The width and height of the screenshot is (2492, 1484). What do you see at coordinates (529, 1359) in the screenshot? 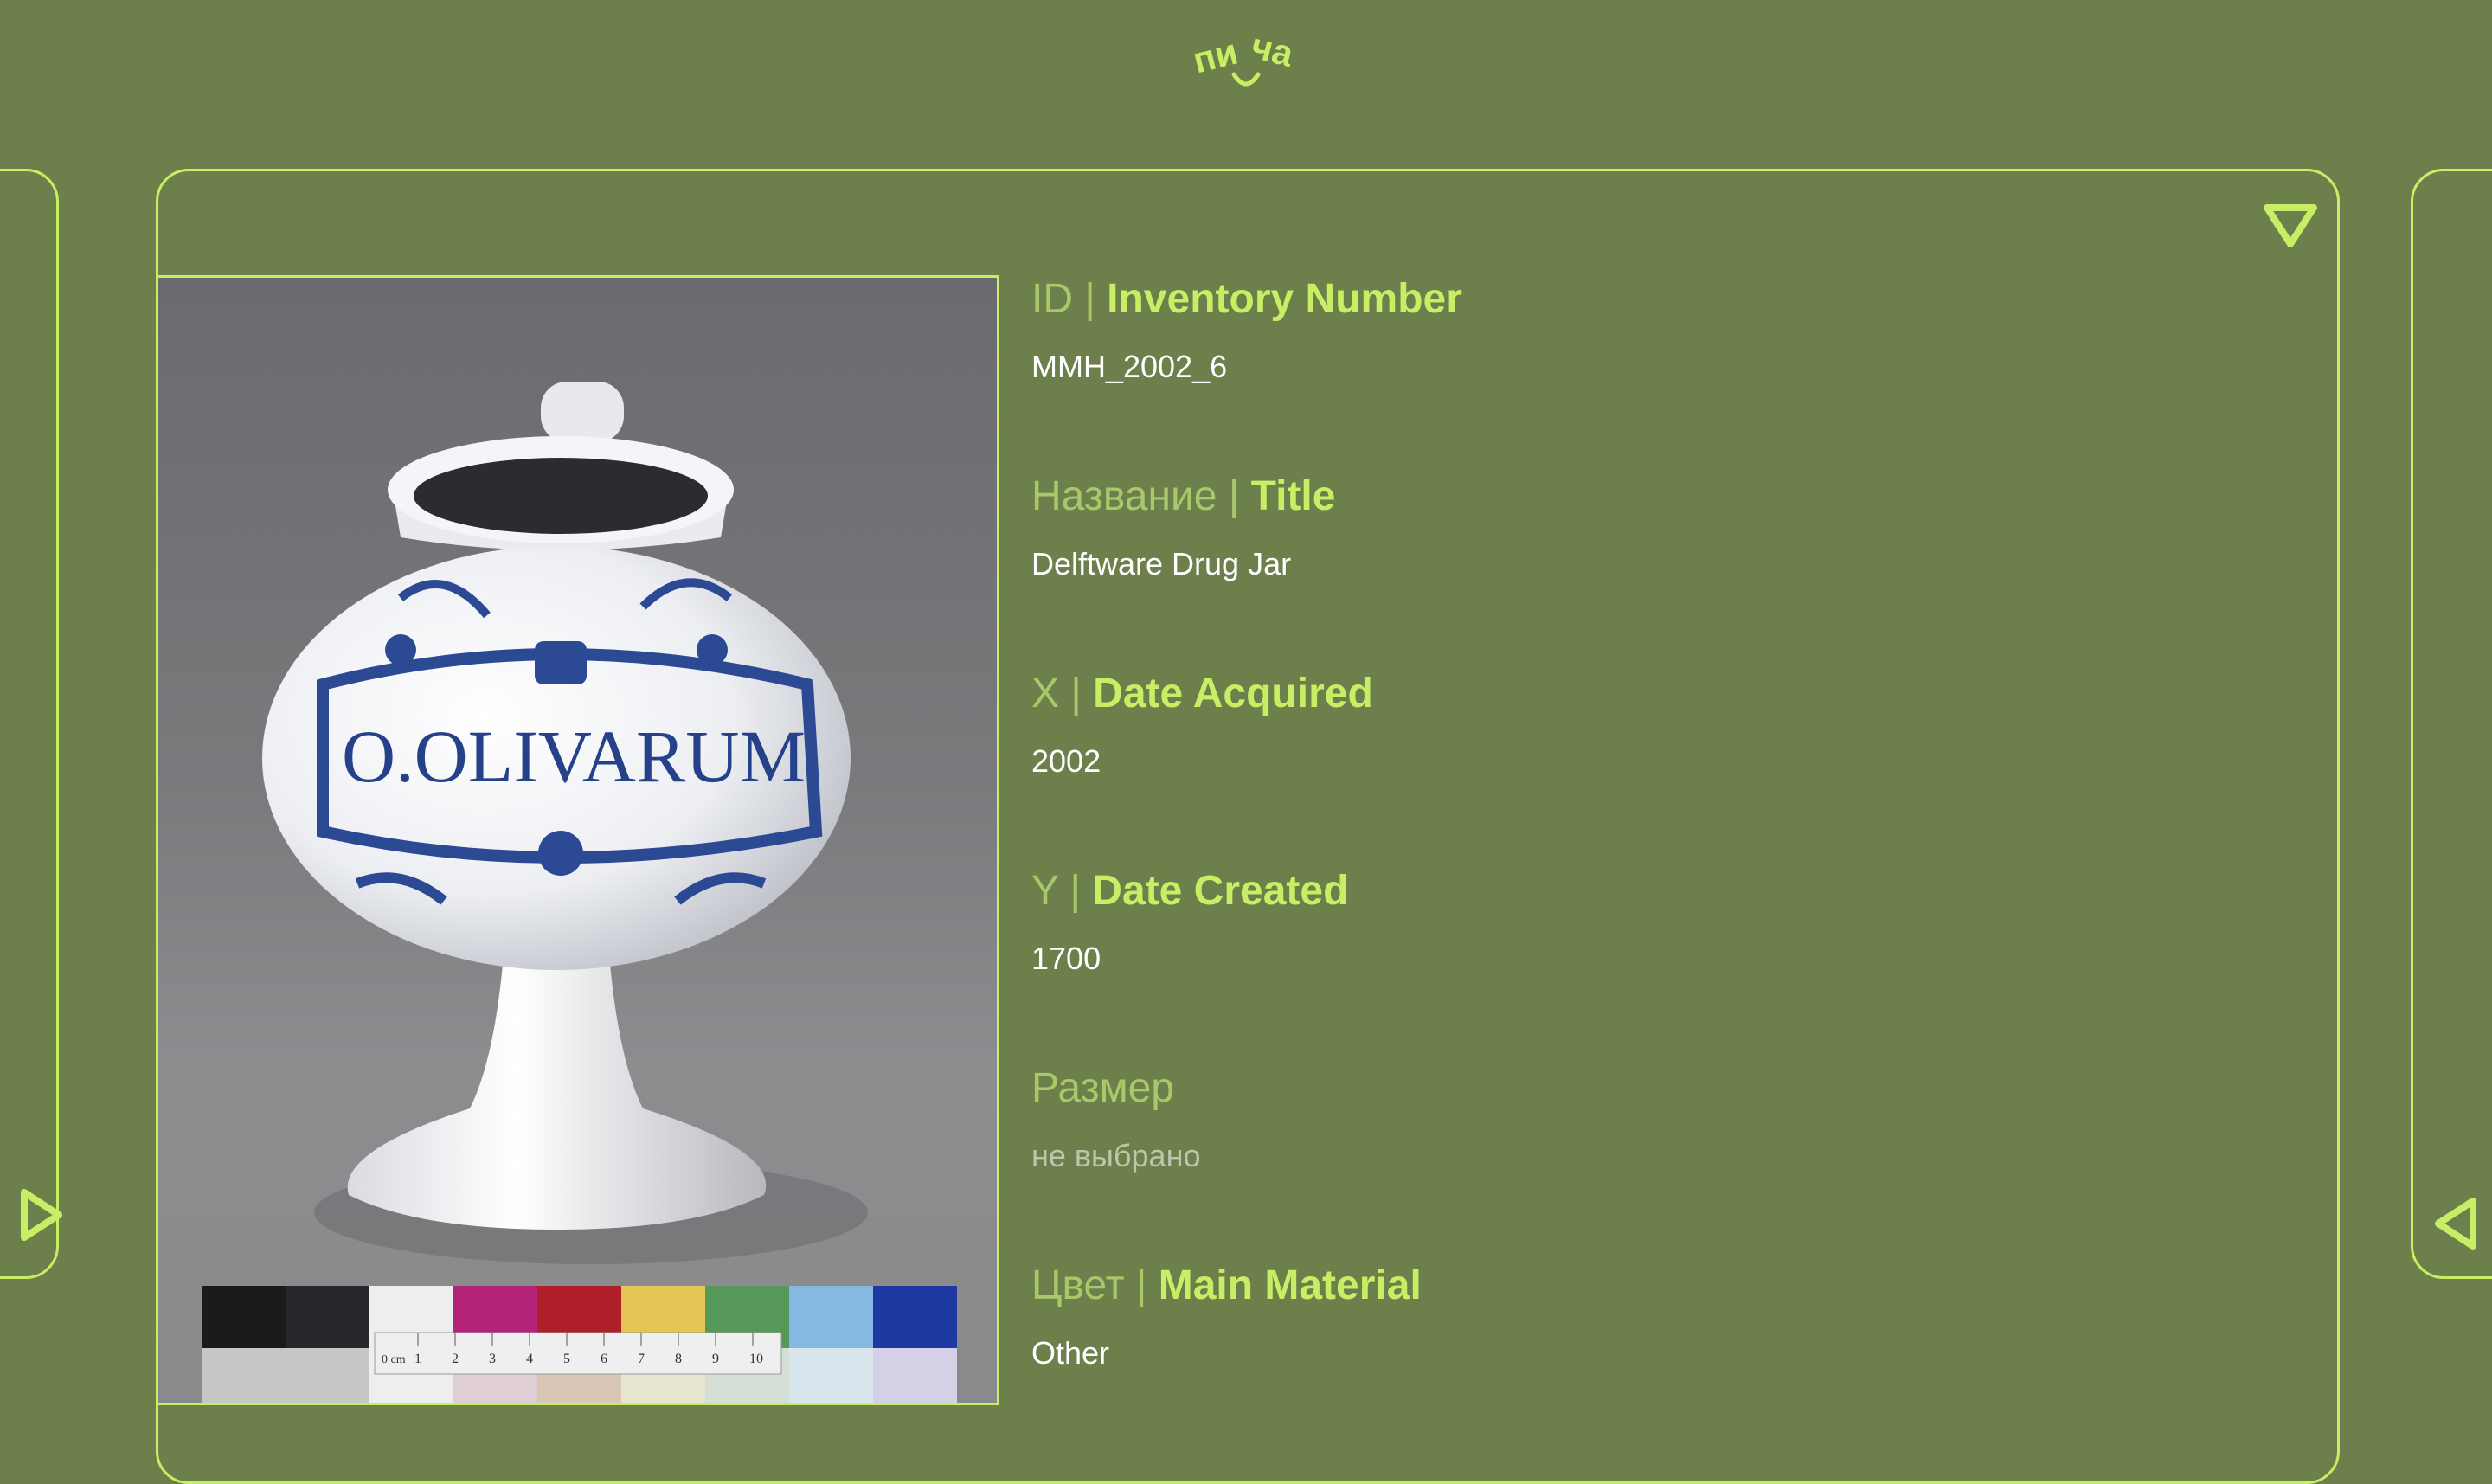
I see `ruler-tick-label: 4` at bounding box center [529, 1359].